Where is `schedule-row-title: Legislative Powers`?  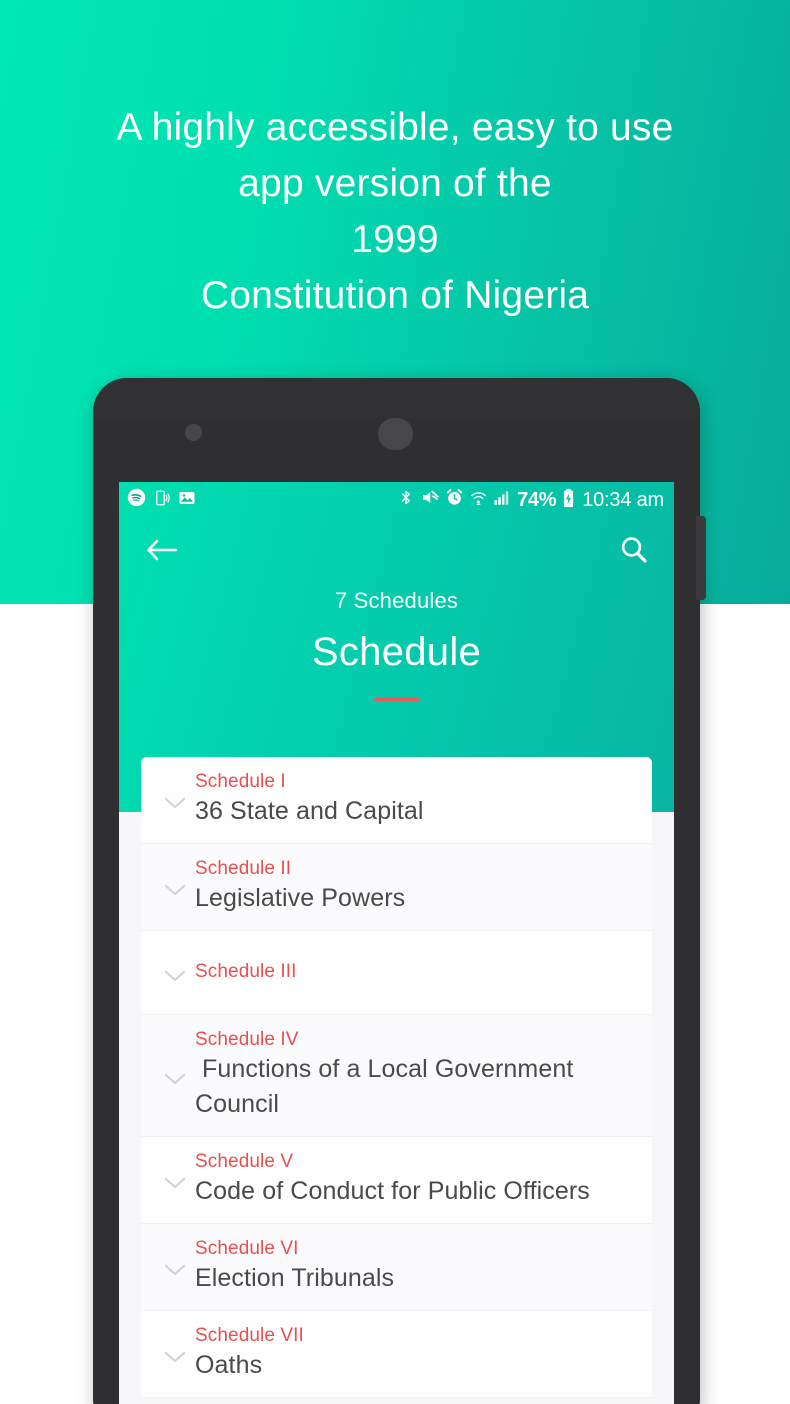
schedule-row-title: Legislative Powers is located at coordinates (300, 898).